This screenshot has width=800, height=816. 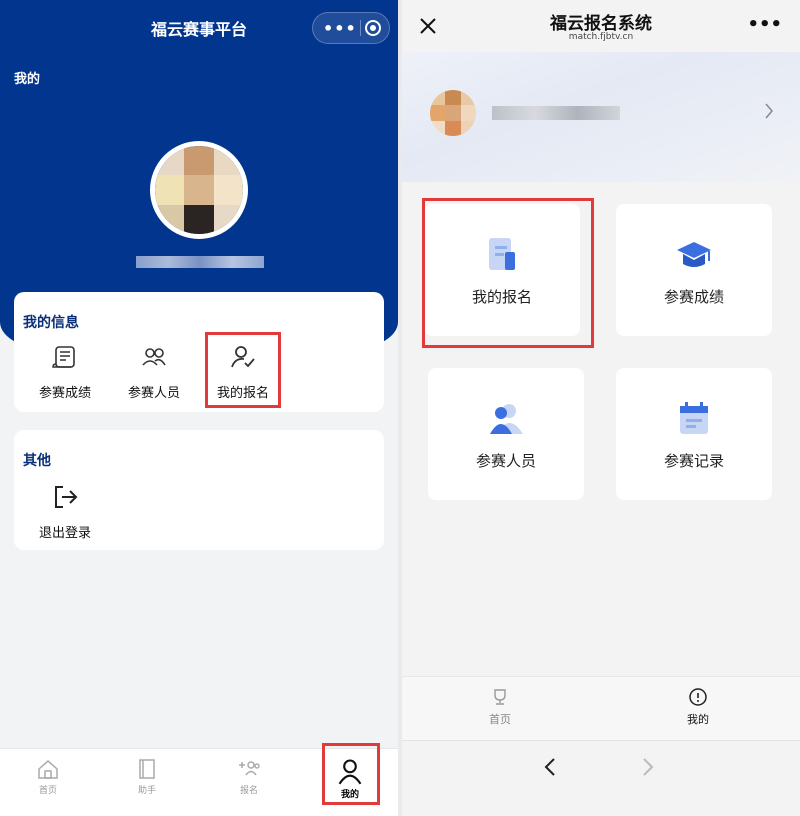 I want to click on mini-program-capsule: •••, so click(x=351, y=28).